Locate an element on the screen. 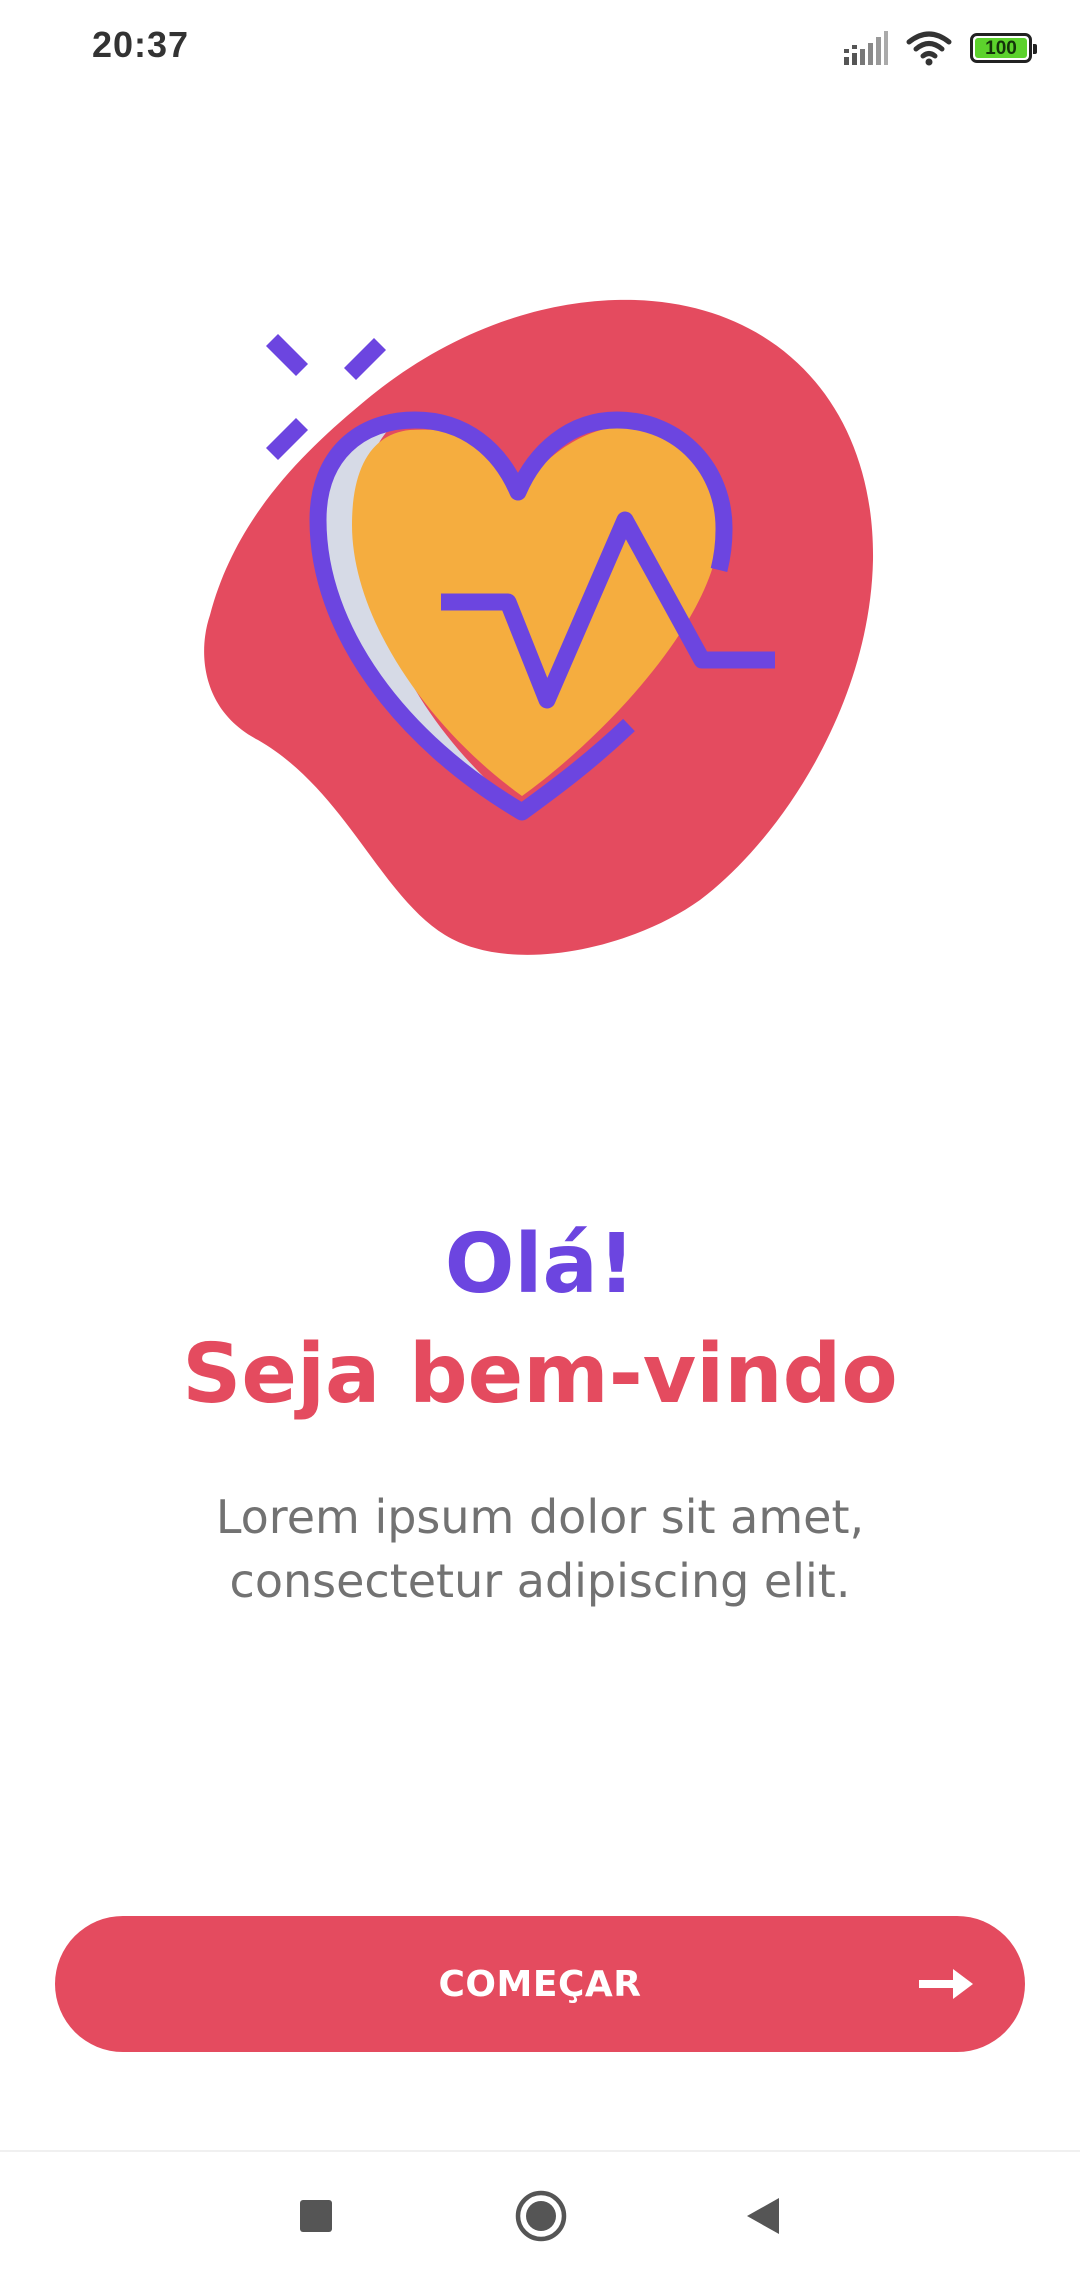  start-button: COMEÇAR is located at coordinates (540, 1984).